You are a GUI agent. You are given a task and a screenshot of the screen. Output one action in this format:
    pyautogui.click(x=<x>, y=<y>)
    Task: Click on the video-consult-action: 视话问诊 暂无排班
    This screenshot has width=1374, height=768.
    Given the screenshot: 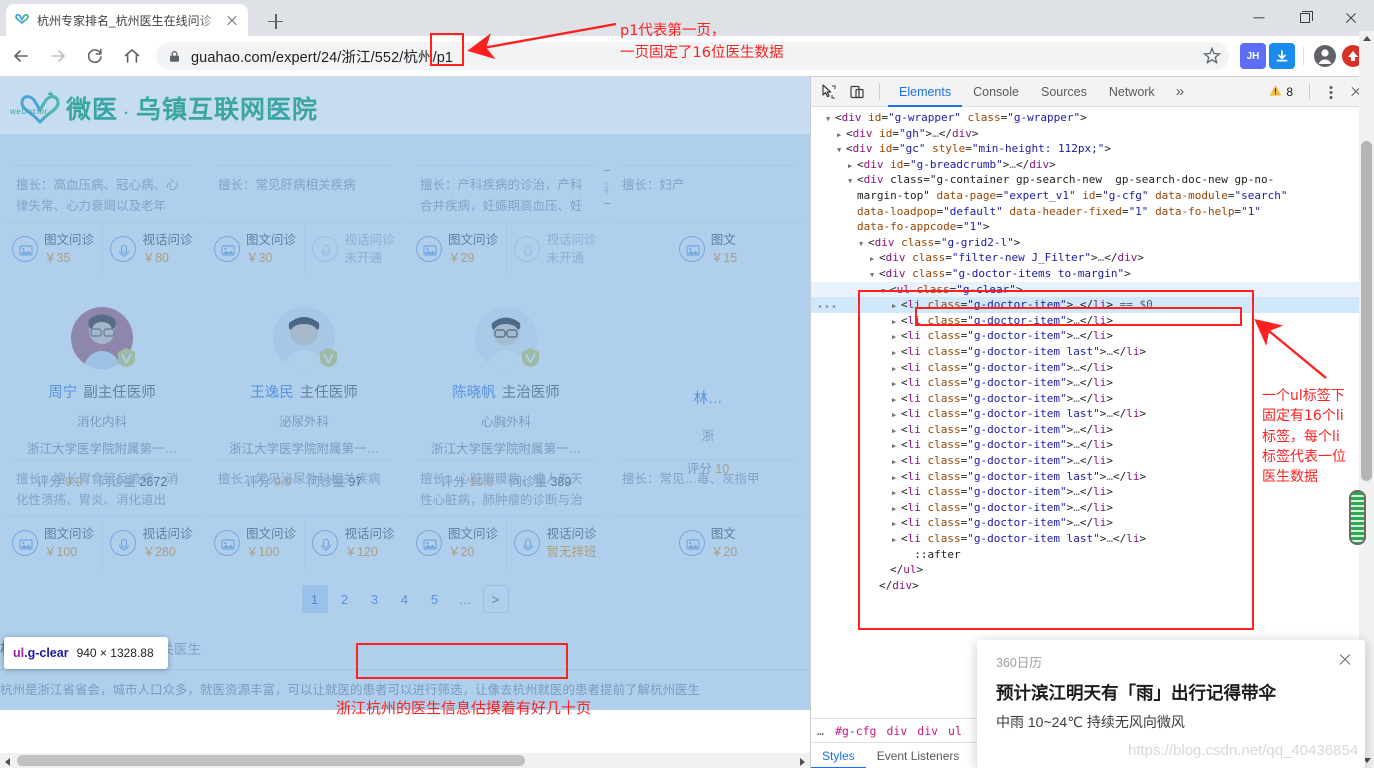 What is the action you would take?
    pyautogui.click(x=555, y=543)
    